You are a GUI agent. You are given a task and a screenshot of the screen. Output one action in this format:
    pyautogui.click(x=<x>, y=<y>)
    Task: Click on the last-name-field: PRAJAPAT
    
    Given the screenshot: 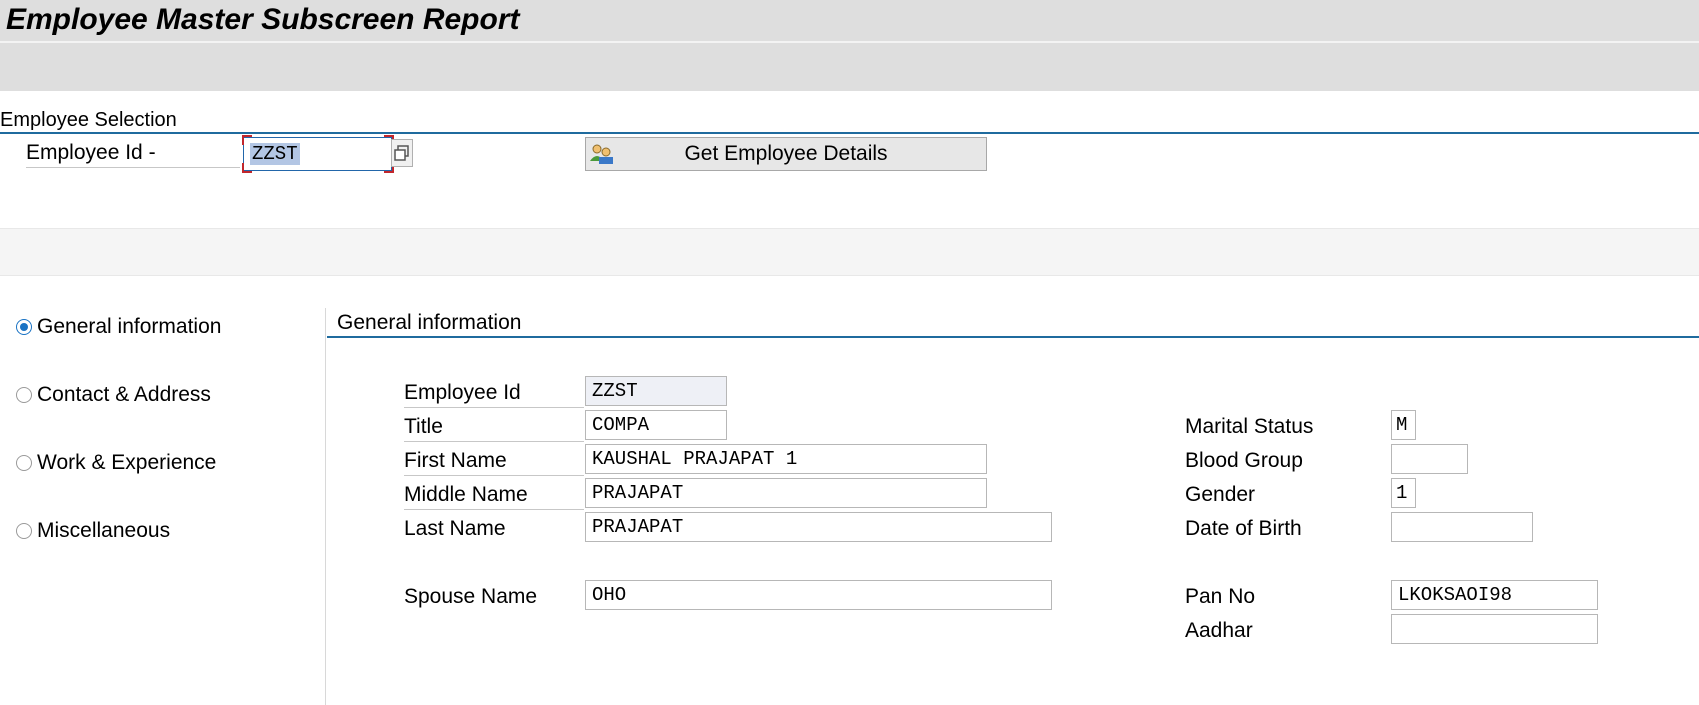 What is the action you would take?
    pyautogui.click(x=818, y=527)
    